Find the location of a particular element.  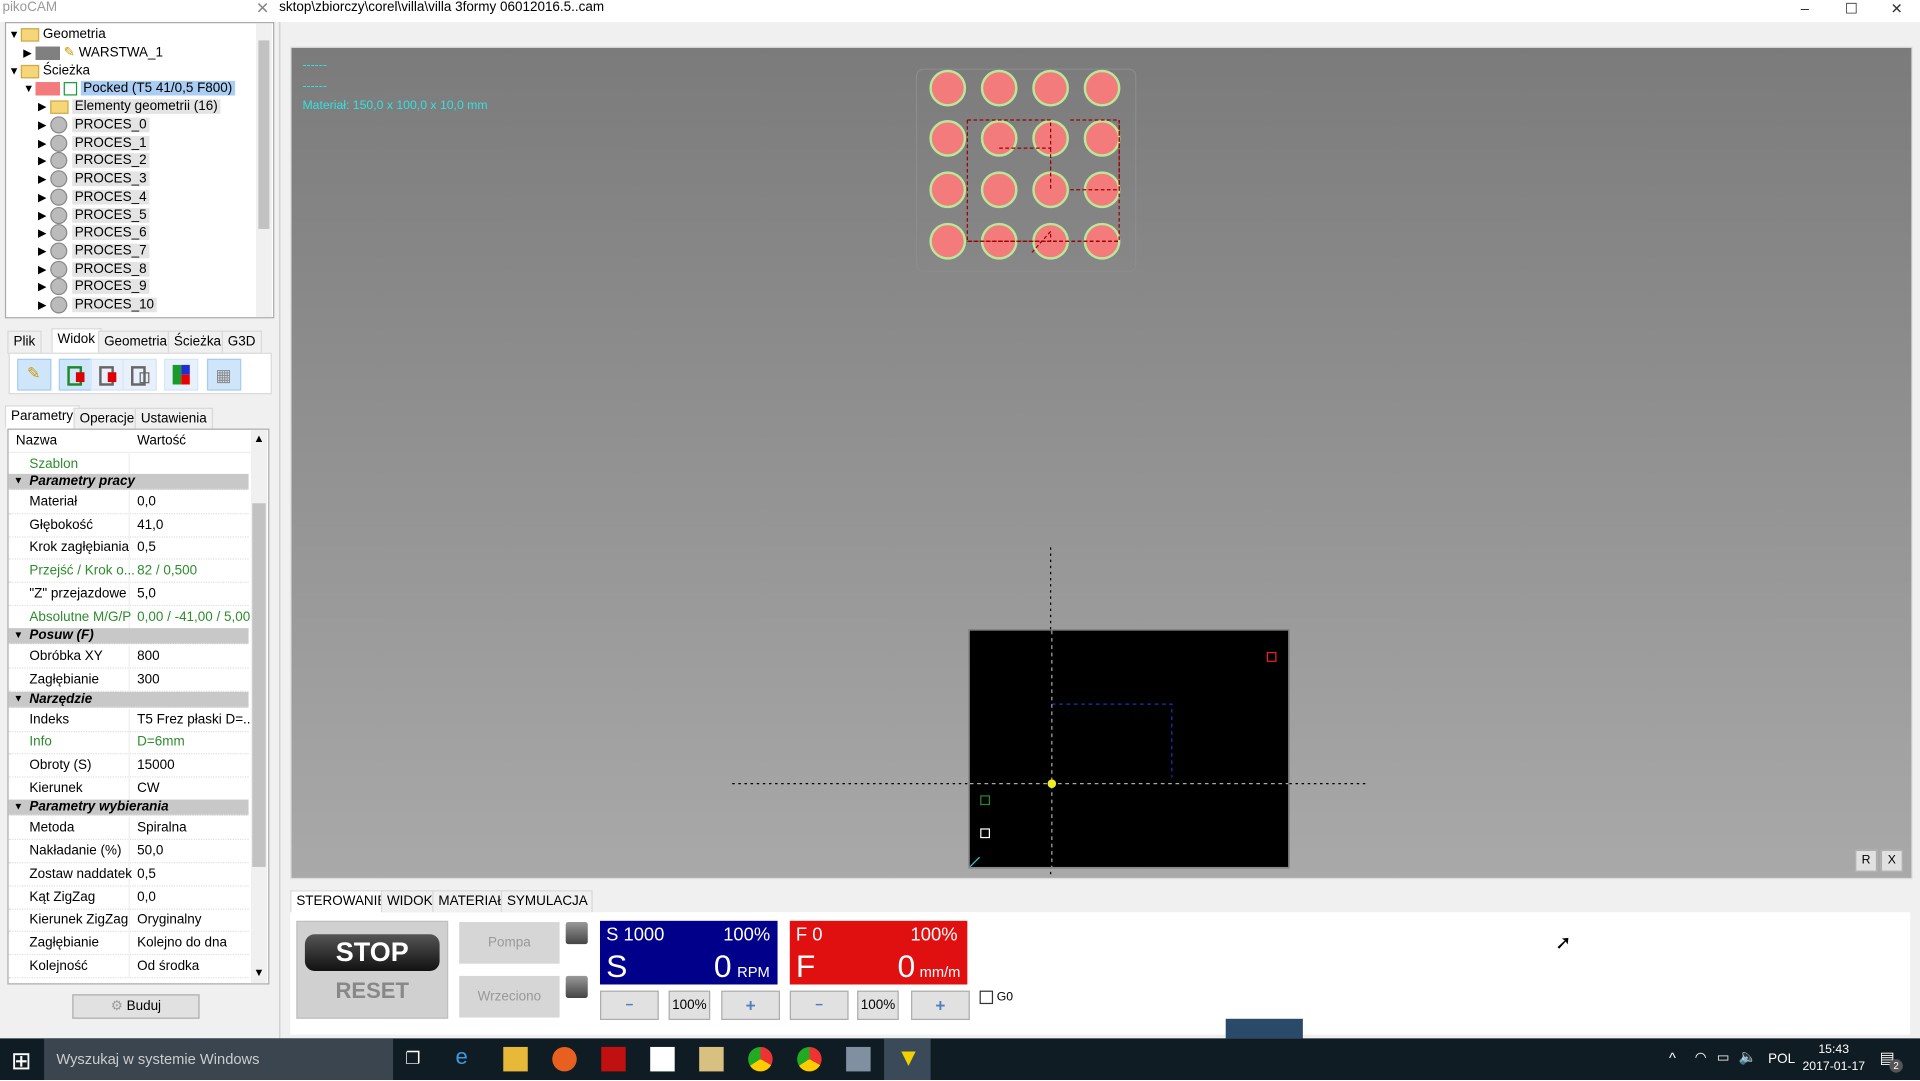

grid-row: Obróbka XY 800 is located at coordinates (128, 657).